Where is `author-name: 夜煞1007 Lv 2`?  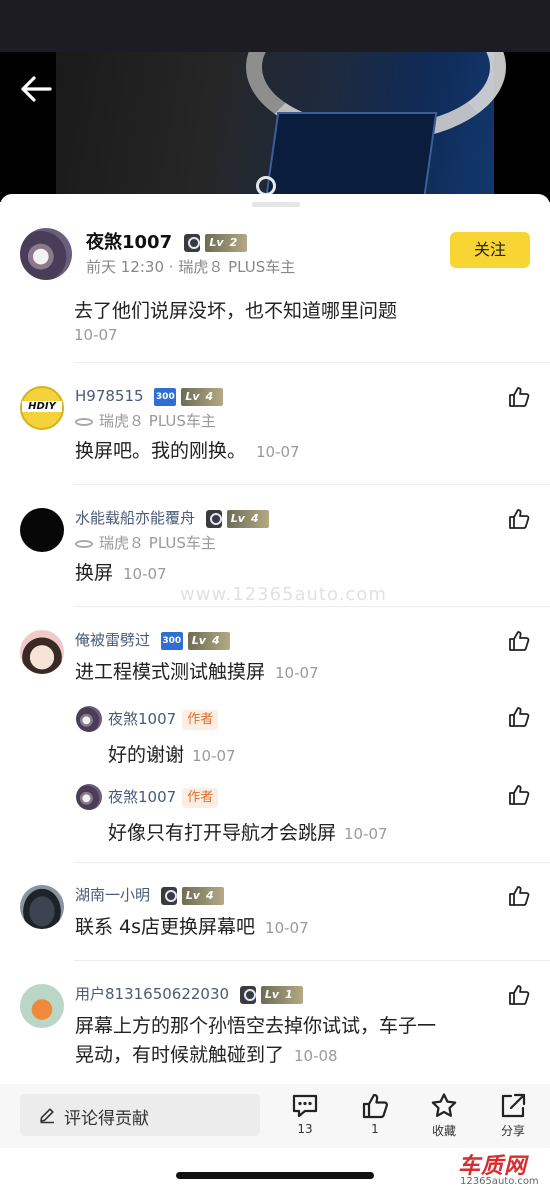
author-name: 夜煞1007 Lv 2 is located at coordinates (167, 241).